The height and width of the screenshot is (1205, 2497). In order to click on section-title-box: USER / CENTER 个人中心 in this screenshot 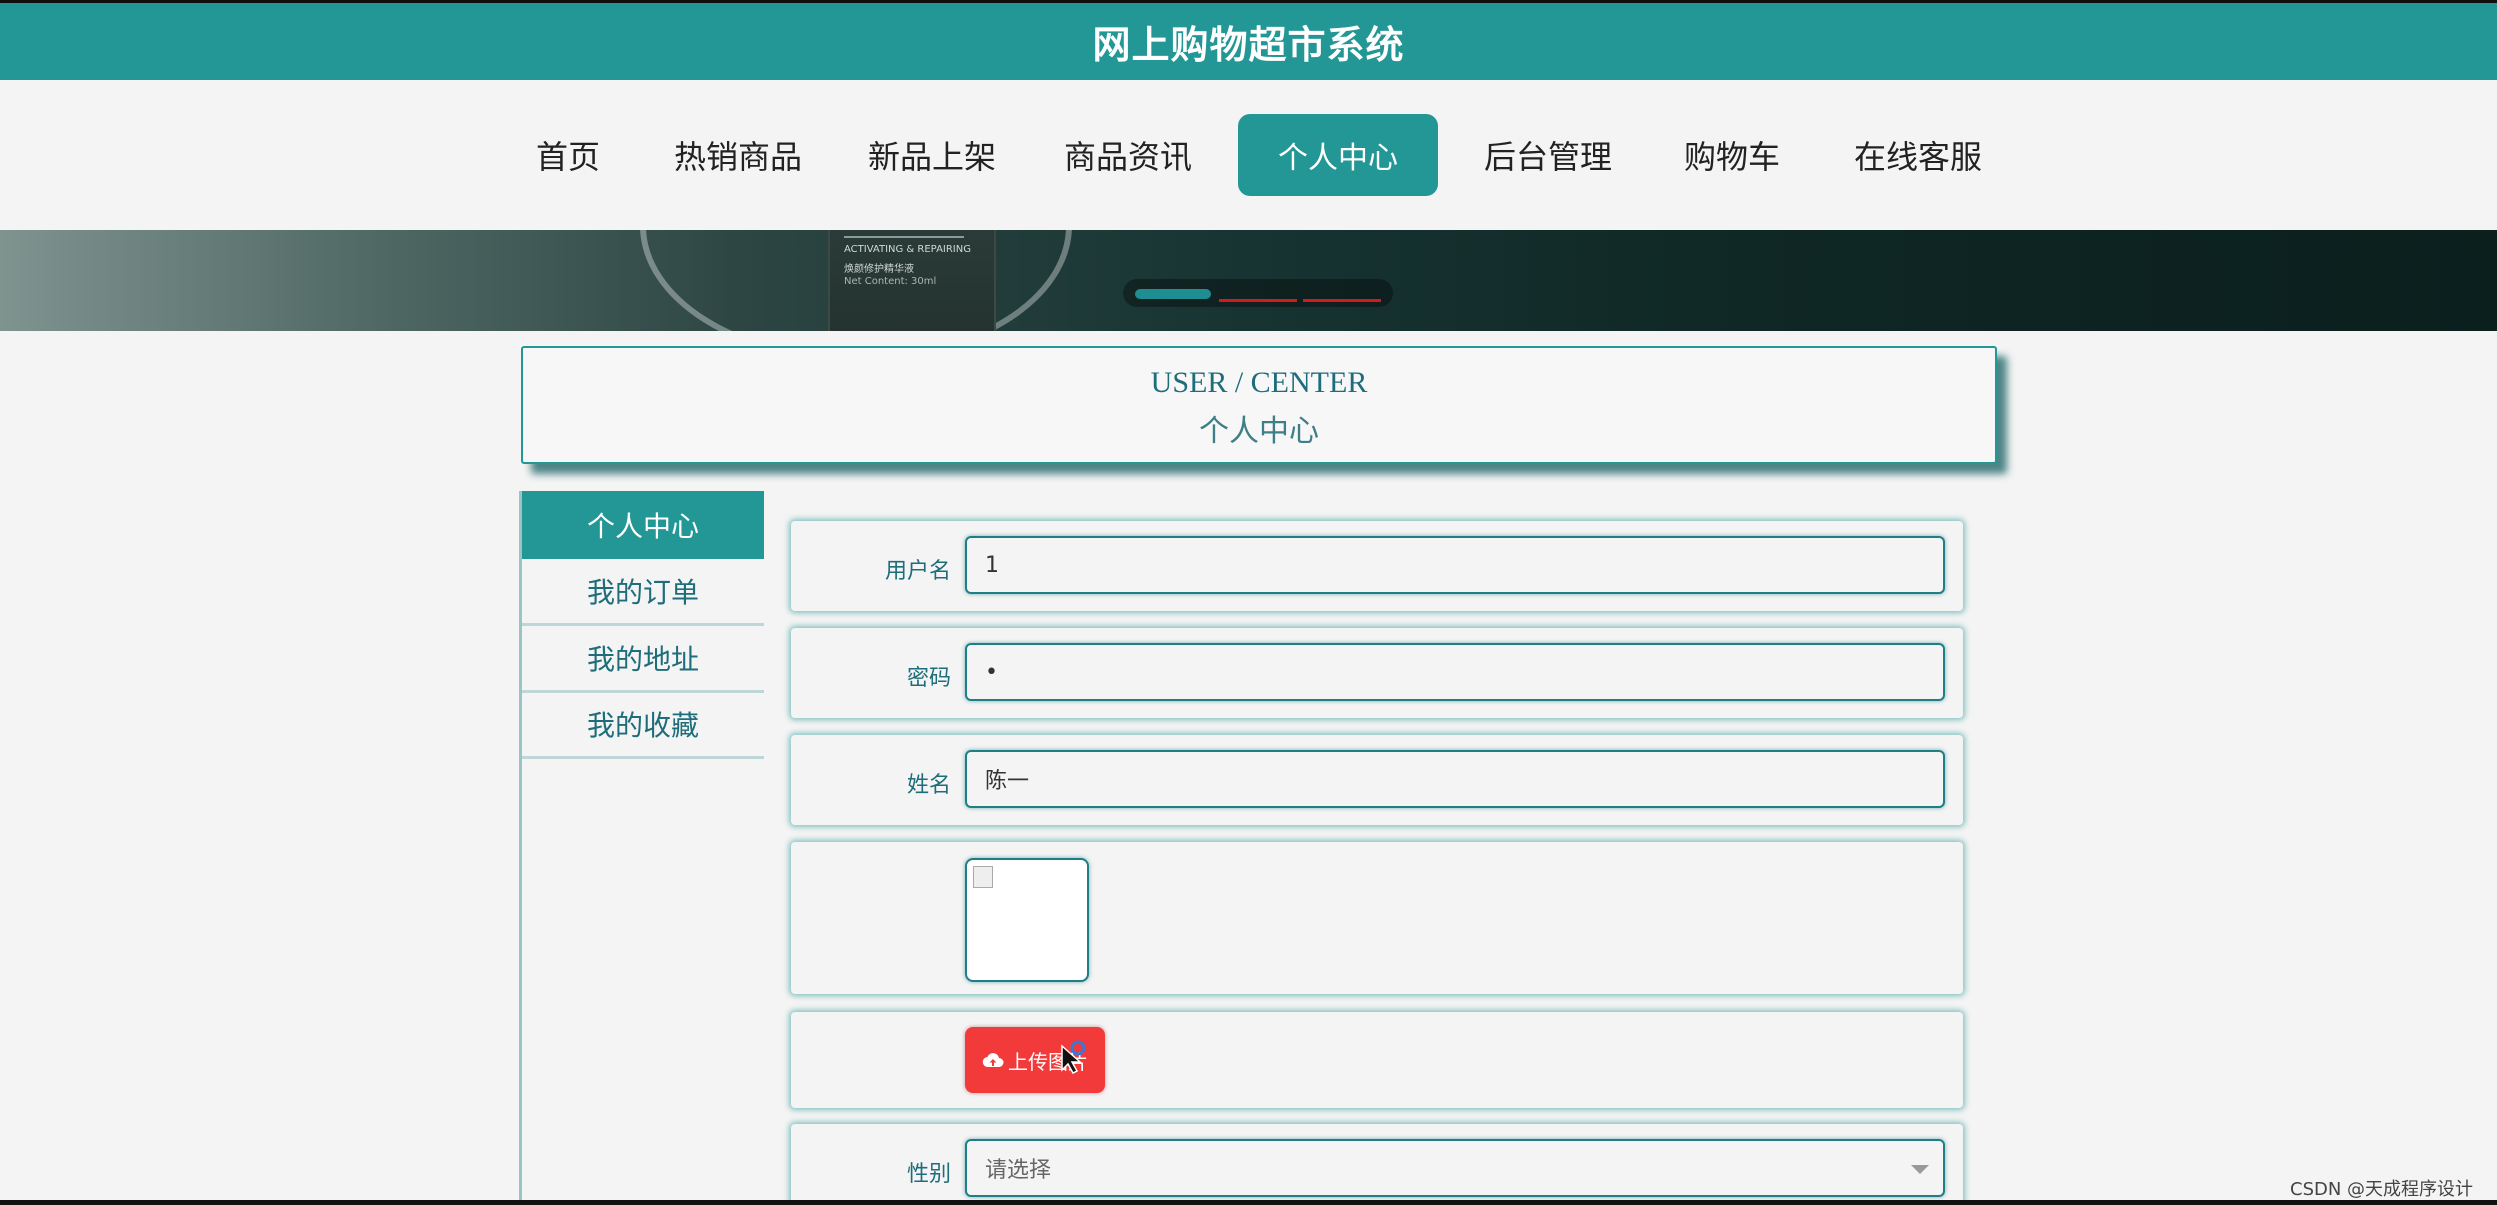, I will do `click(1259, 405)`.